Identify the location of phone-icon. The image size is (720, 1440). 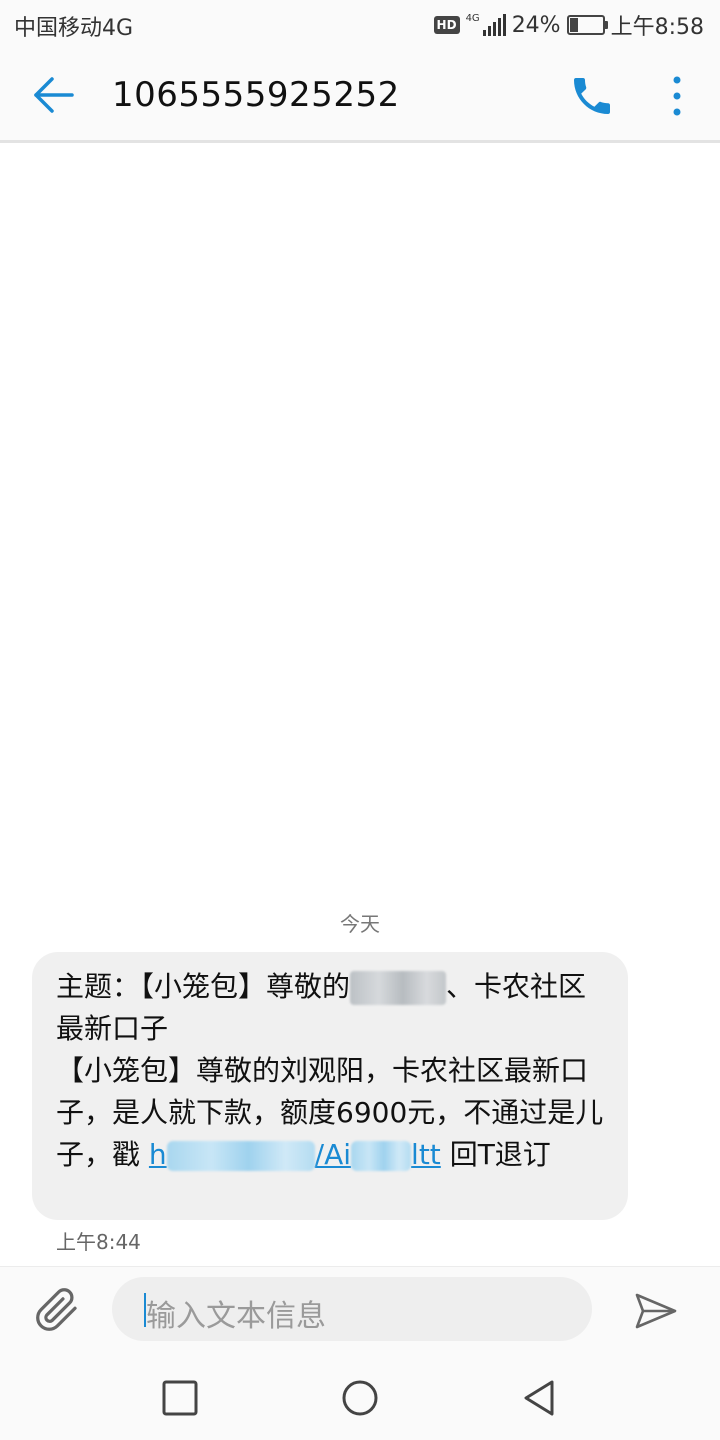
(592, 96).